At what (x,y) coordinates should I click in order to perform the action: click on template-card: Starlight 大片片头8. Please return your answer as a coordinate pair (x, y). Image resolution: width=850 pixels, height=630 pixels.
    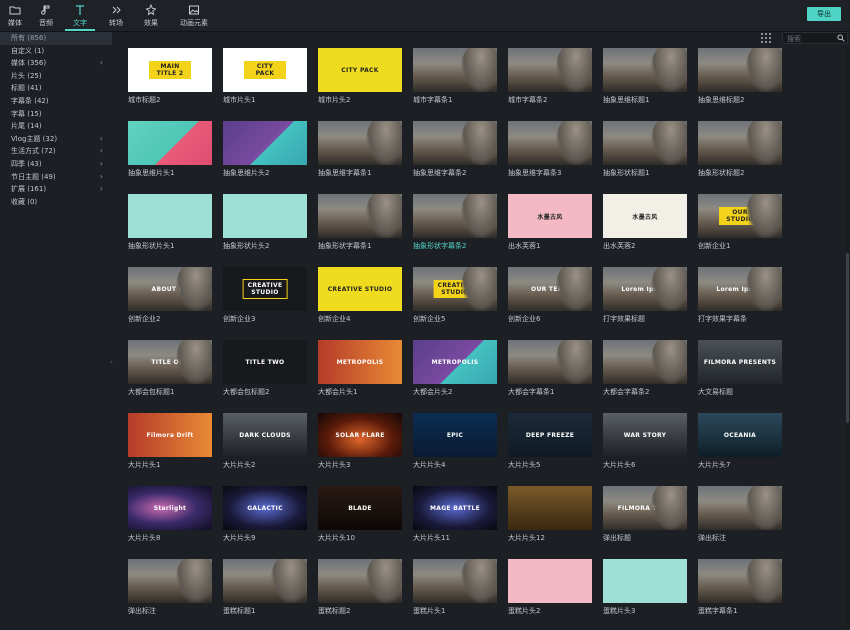
    Looking at the image, I should click on (170, 513).